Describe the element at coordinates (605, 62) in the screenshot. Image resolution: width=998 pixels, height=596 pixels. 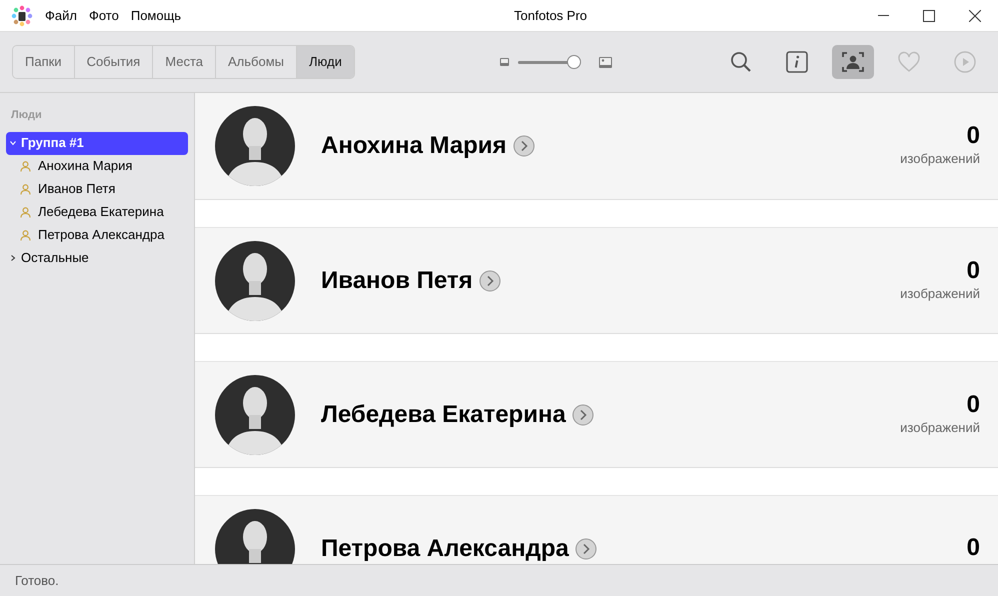
I see `large-image-icon` at that location.